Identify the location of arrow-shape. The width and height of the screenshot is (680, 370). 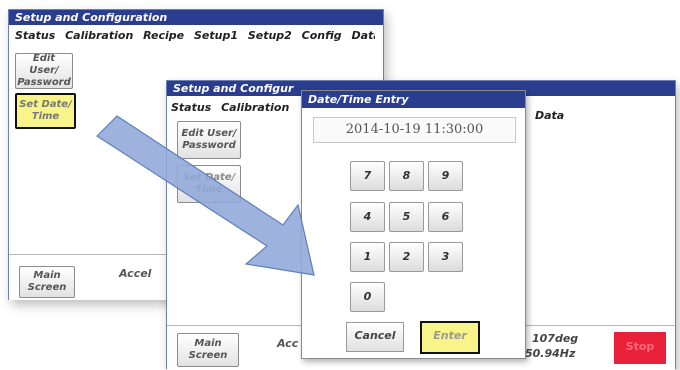
(205, 195).